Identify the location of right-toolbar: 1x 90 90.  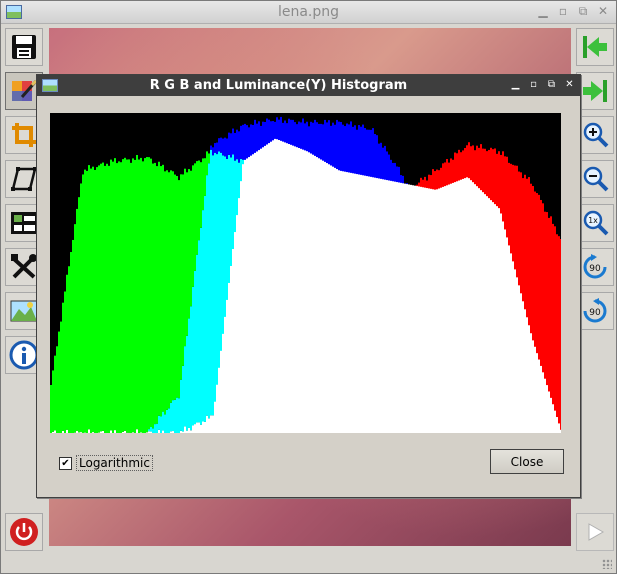
(595, 182).